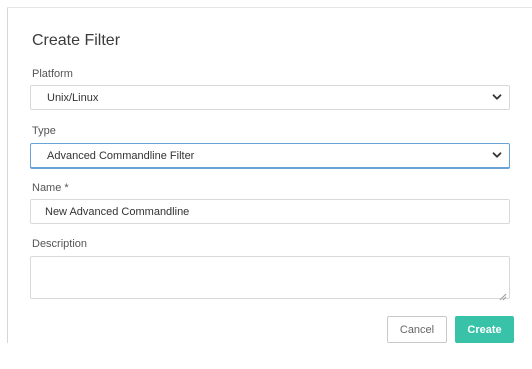  I want to click on dialog-title: Create Filter, so click(76, 40).